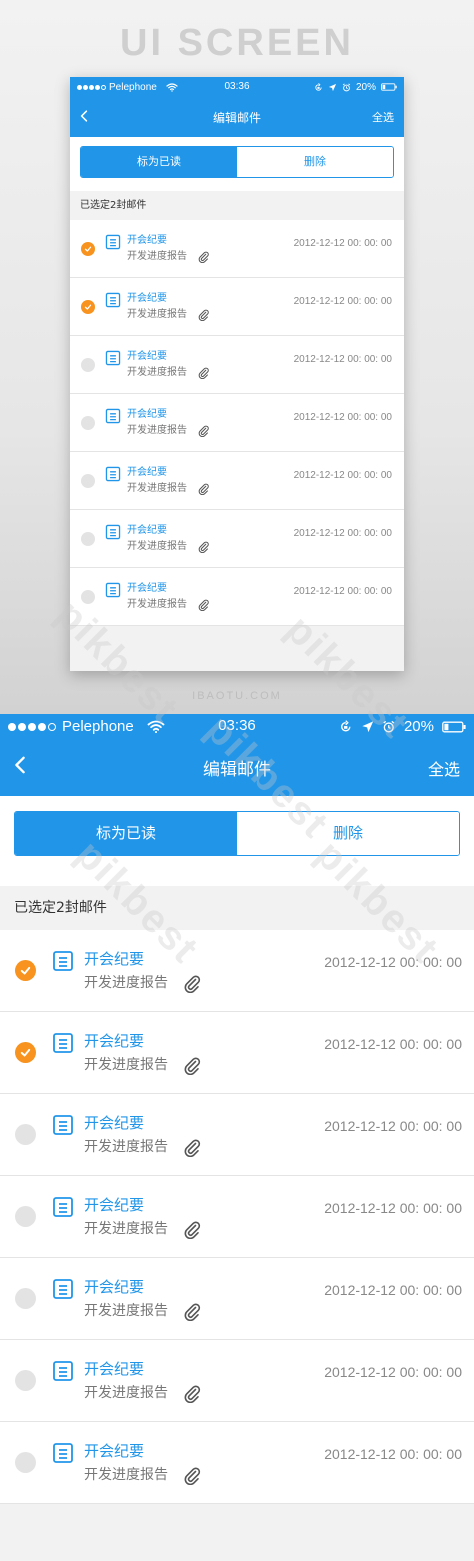 This screenshot has height=1561, width=474. I want to click on wifi-icon, so click(172, 87).